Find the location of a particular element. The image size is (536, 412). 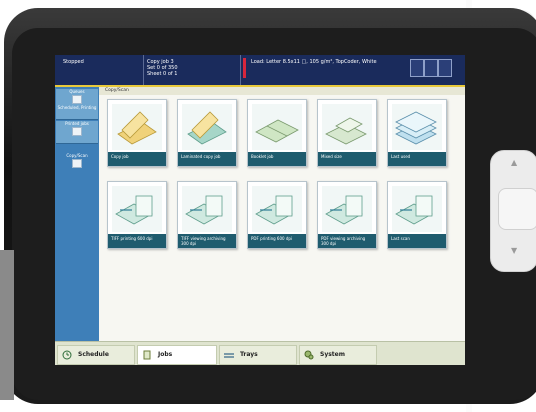

tab-label: System is located at coordinates (332, 354).